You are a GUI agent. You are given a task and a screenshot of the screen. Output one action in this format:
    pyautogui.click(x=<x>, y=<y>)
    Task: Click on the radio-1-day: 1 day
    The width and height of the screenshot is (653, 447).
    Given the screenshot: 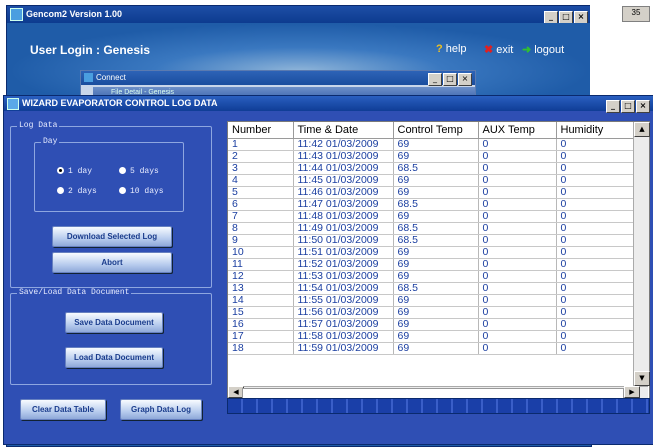 What is the action you would take?
    pyautogui.click(x=74, y=172)
    